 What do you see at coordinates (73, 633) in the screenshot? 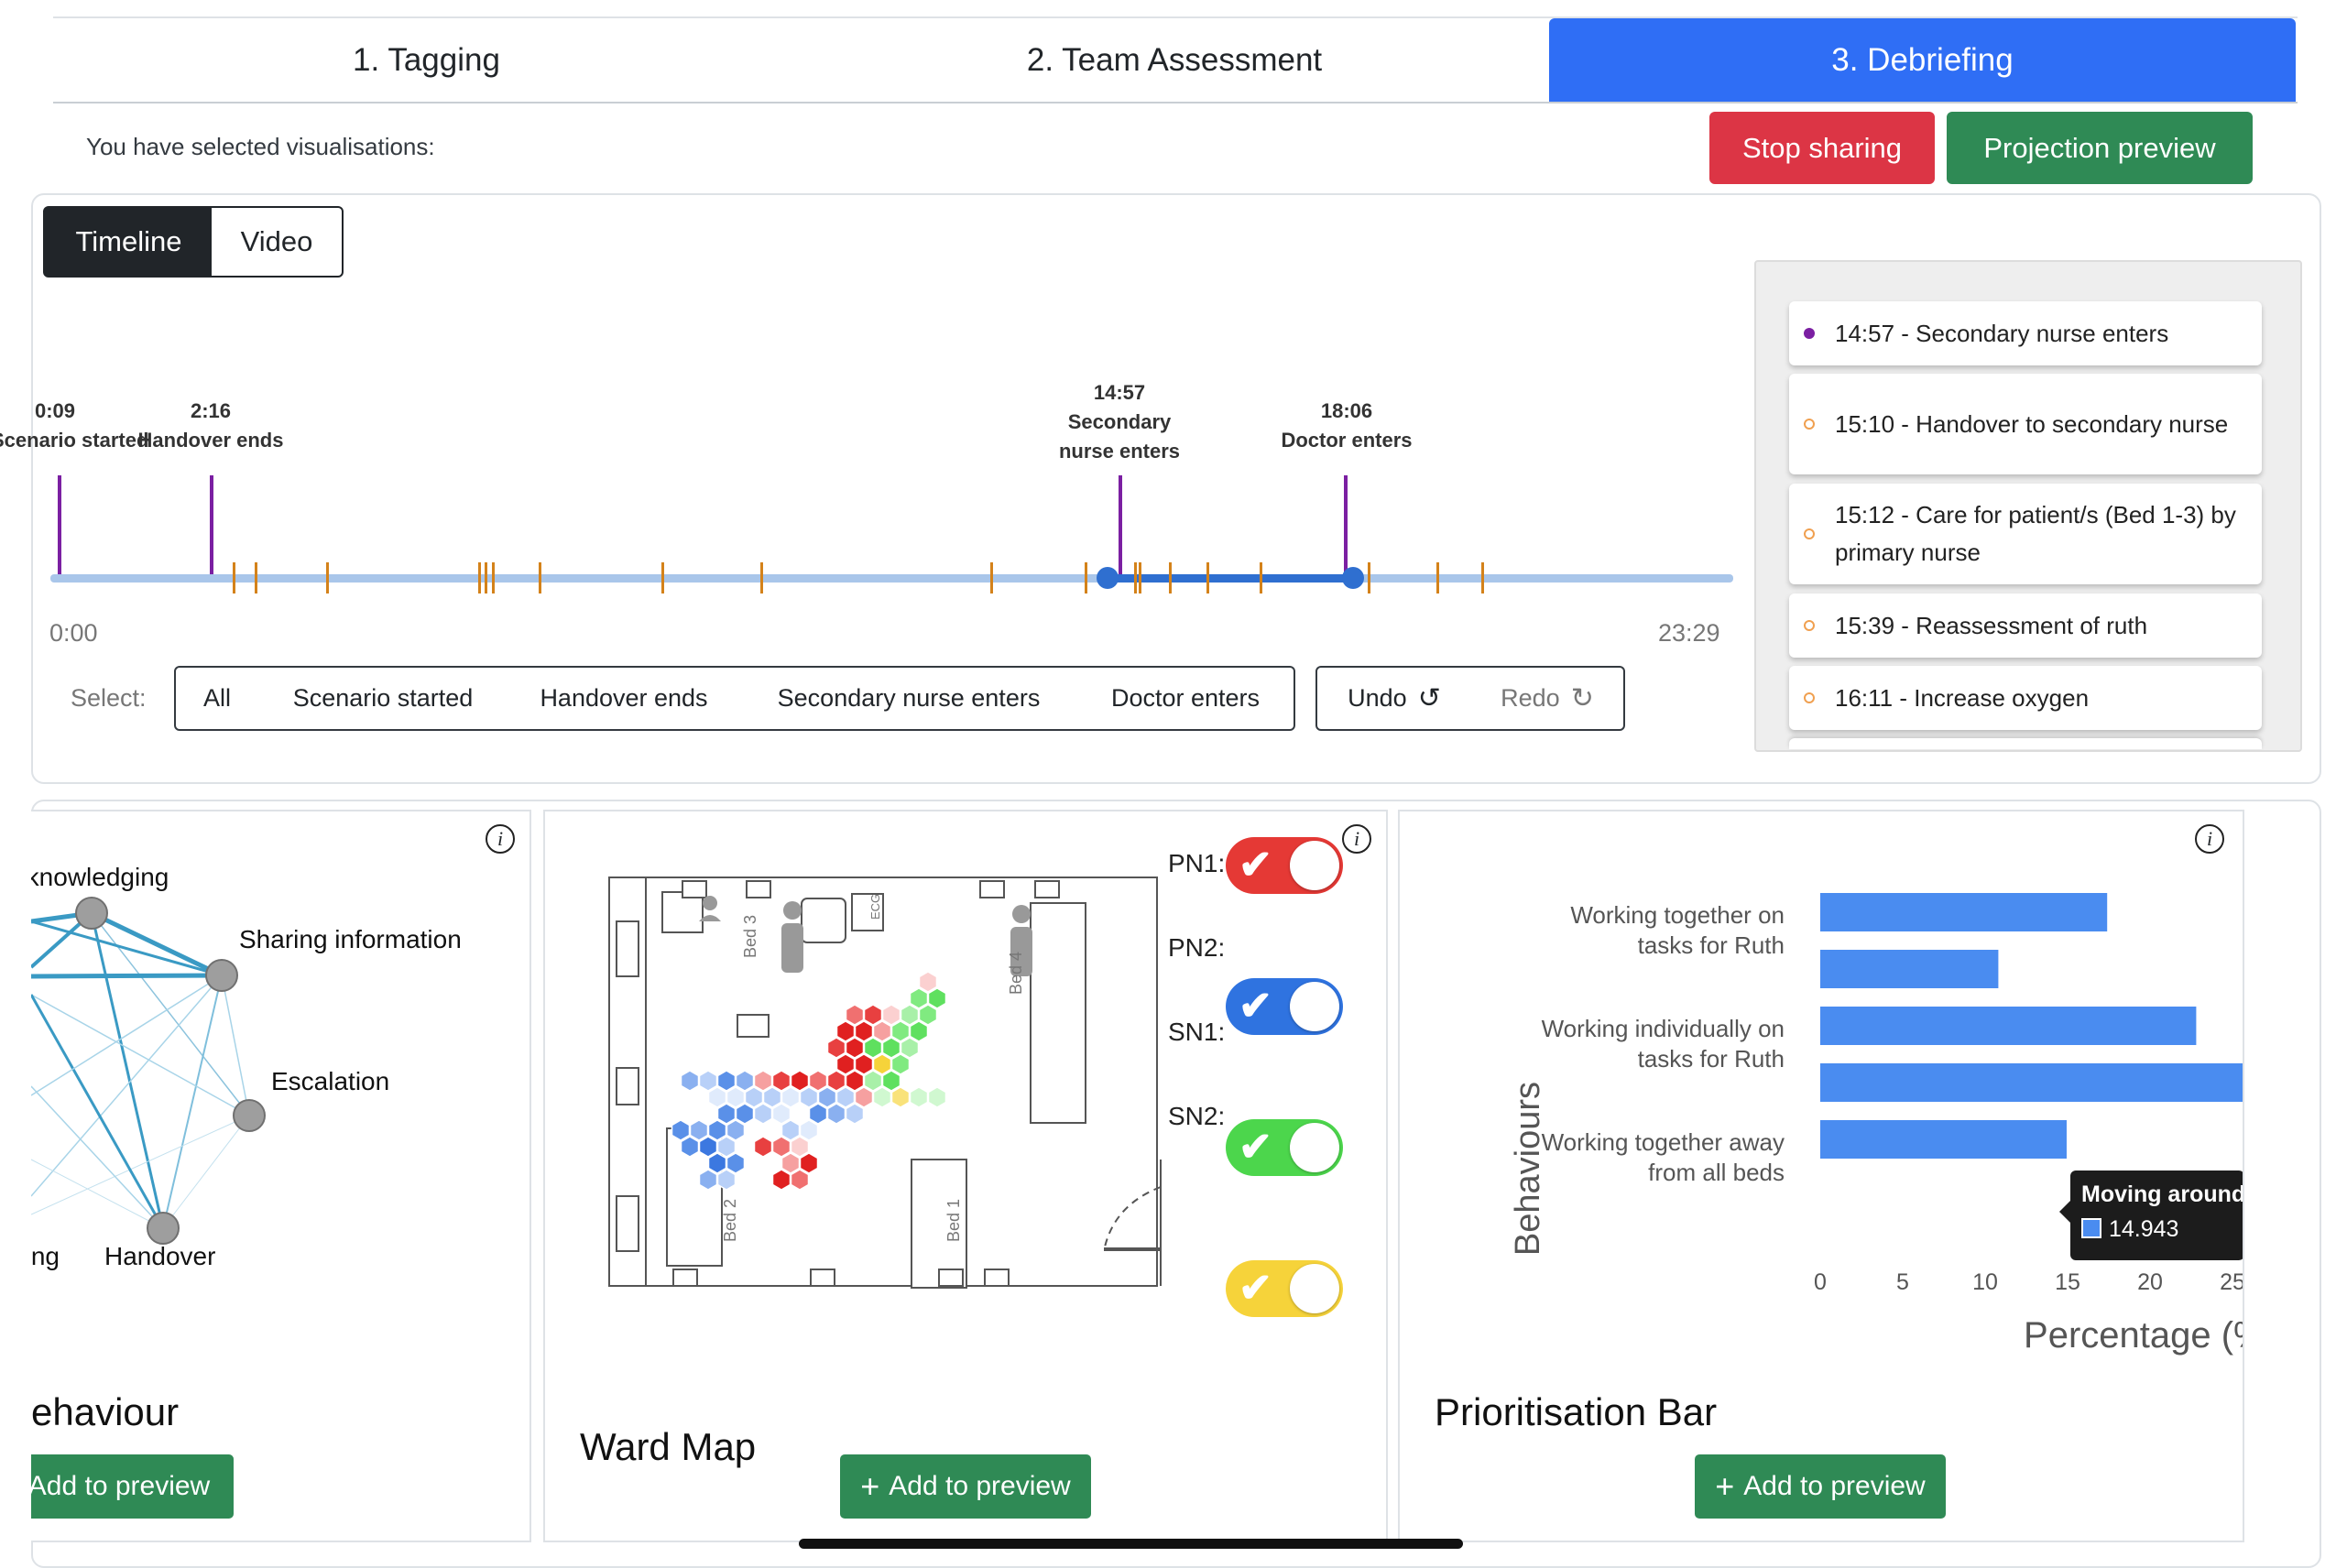
I see `timeline-start-time: 0:00` at bounding box center [73, 633].